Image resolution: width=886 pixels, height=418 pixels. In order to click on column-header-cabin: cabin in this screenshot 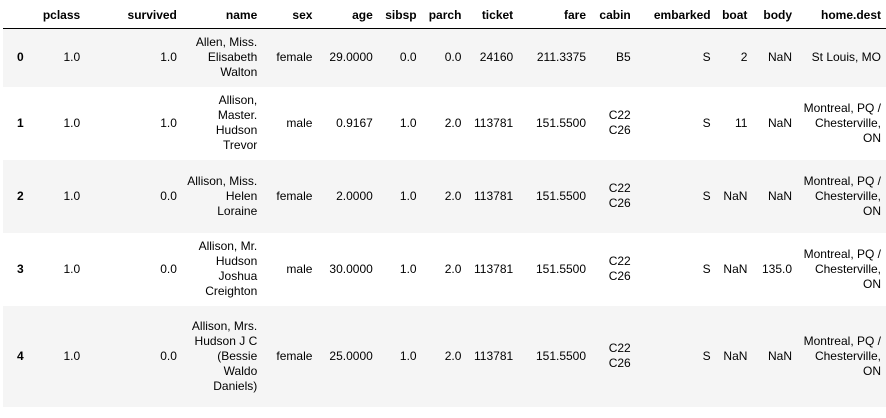, I will do `click(613, 16)`.